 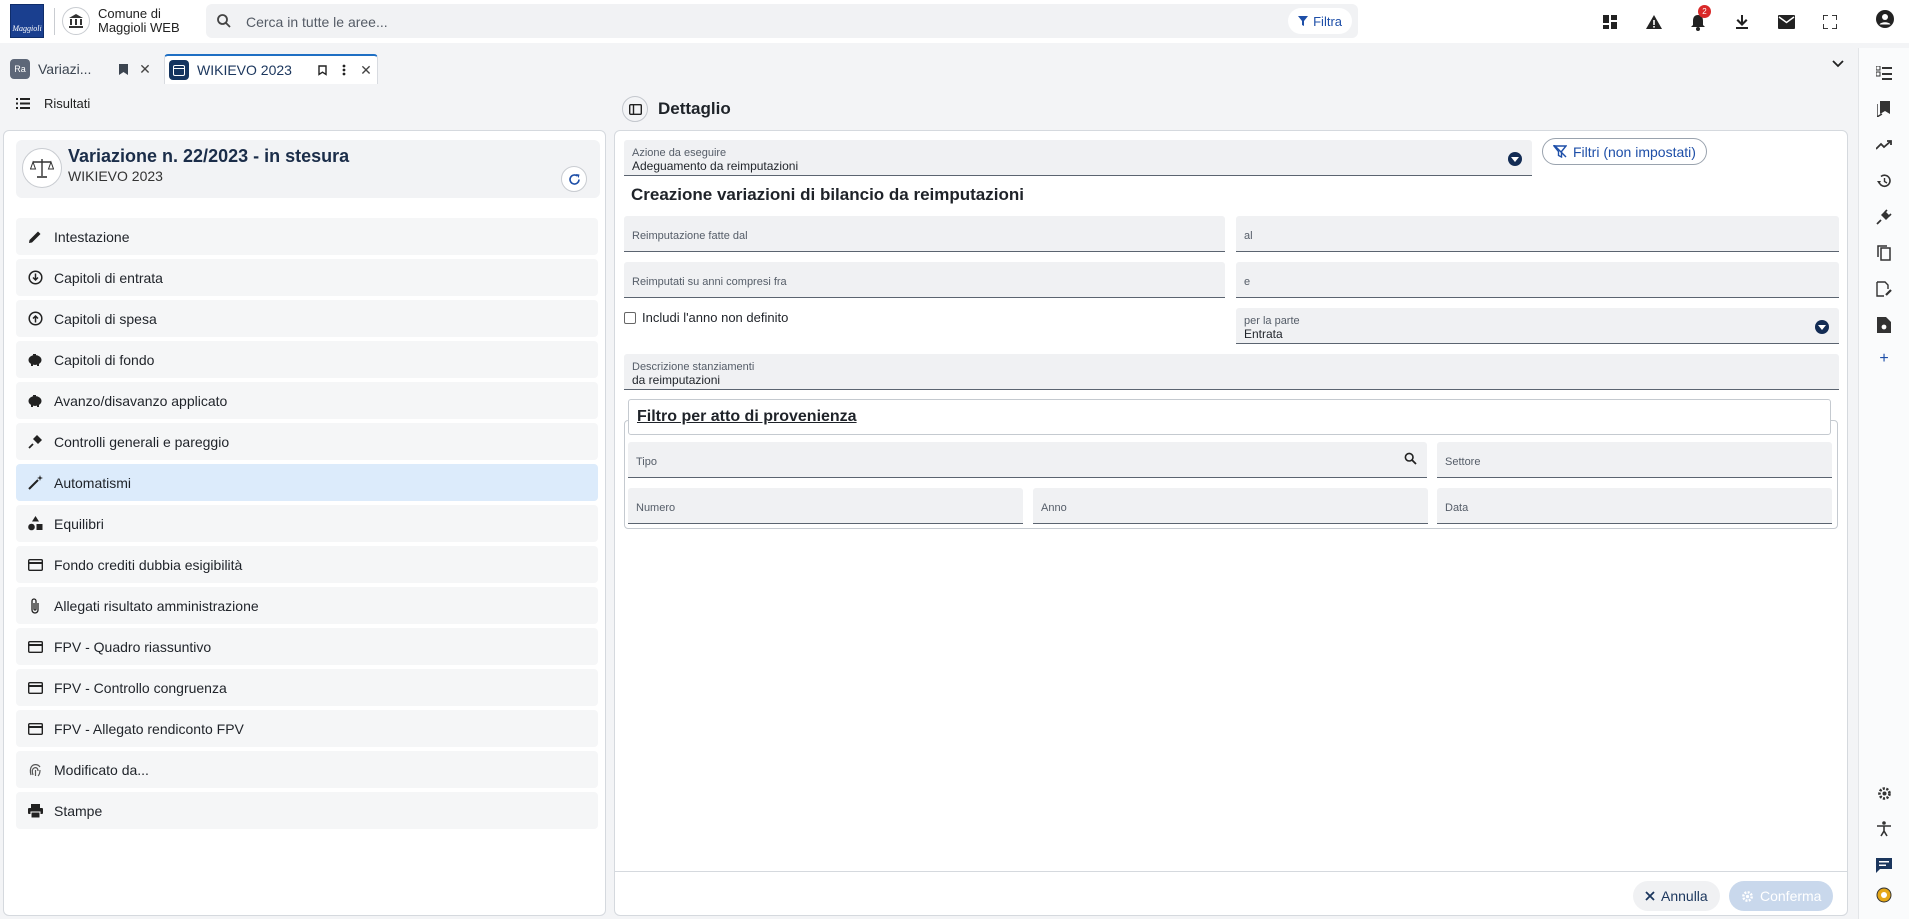 I want to click on menu-item-automatismi: Automatismi, so click(x=307, y=482).